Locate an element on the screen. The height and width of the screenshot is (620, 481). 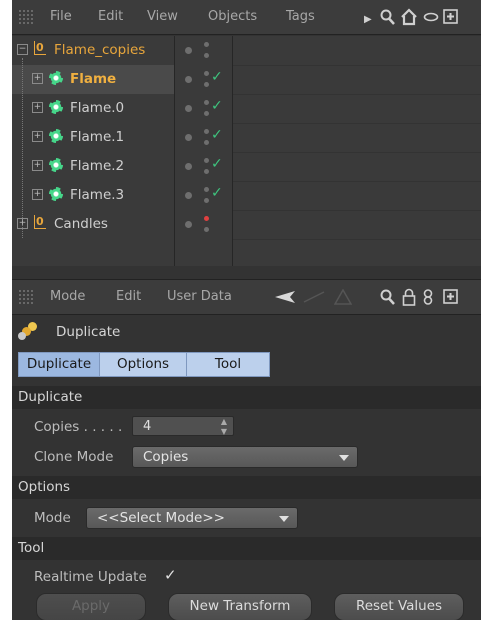
attribute-manager-menubar: Mode Edit User Data is located at coordinates (246, 297).